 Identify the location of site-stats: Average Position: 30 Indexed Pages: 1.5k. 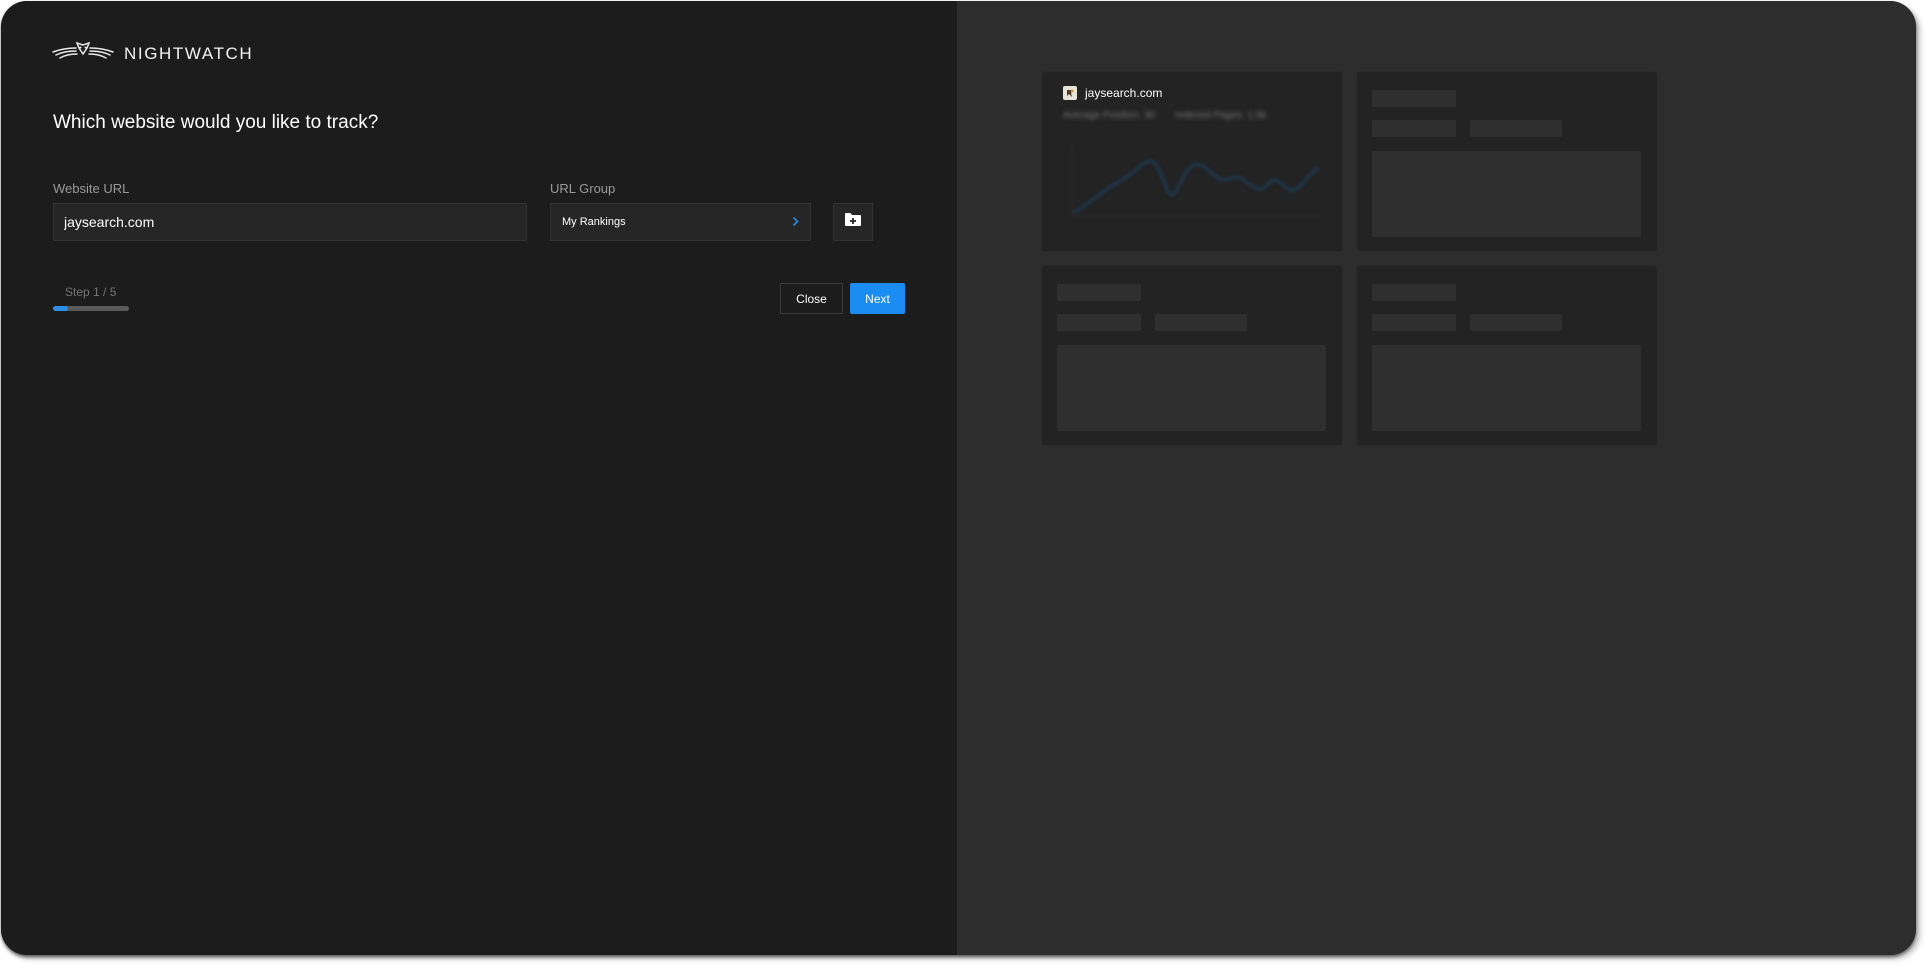
(1164, 115).